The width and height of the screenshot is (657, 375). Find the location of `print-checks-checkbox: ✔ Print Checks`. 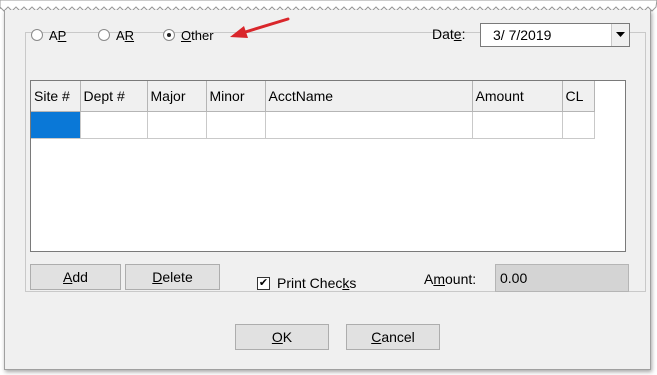

print-checks-checkbox: ✔ Print Checks is located at coordinates (306, 283).